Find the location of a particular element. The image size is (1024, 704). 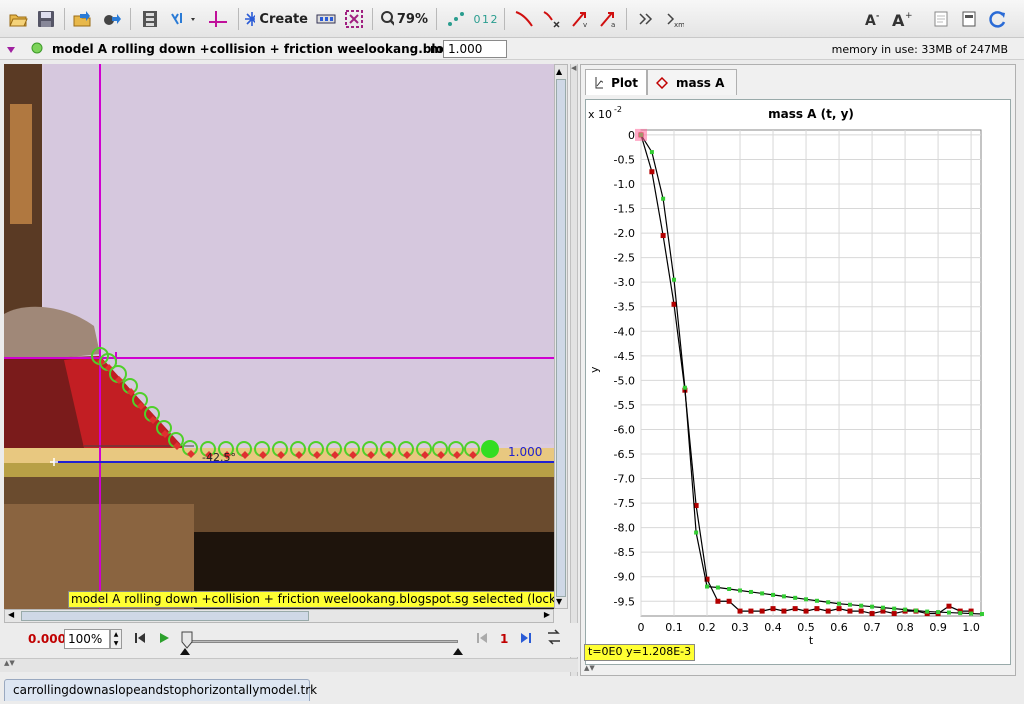

current-point is located at coordinates (490, 449).